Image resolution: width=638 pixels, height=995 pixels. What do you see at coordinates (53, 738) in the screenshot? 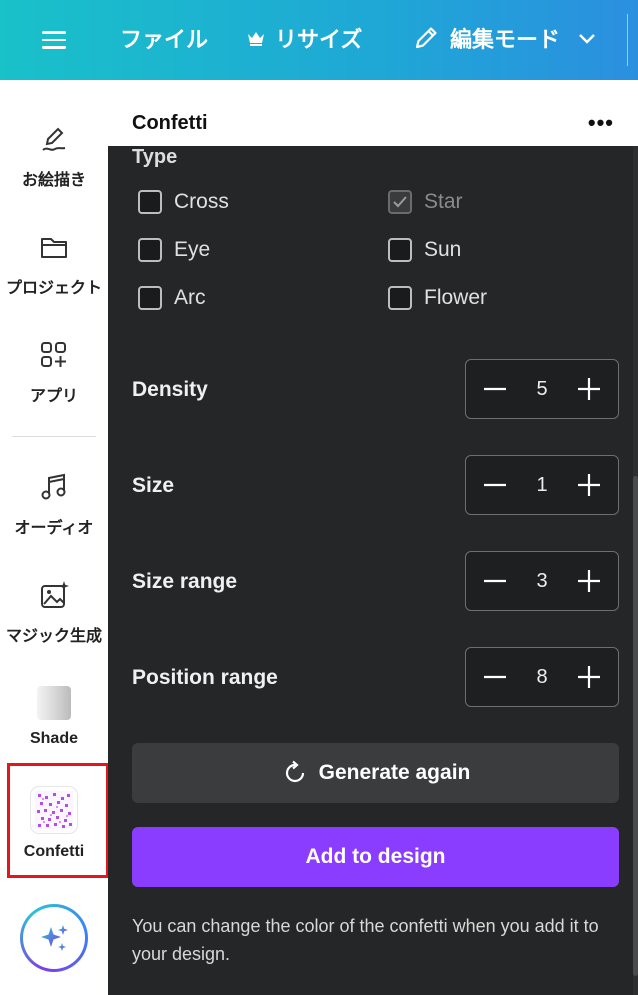
I see `sidebar-item-label: Shade` at bounding box center [53, 738].